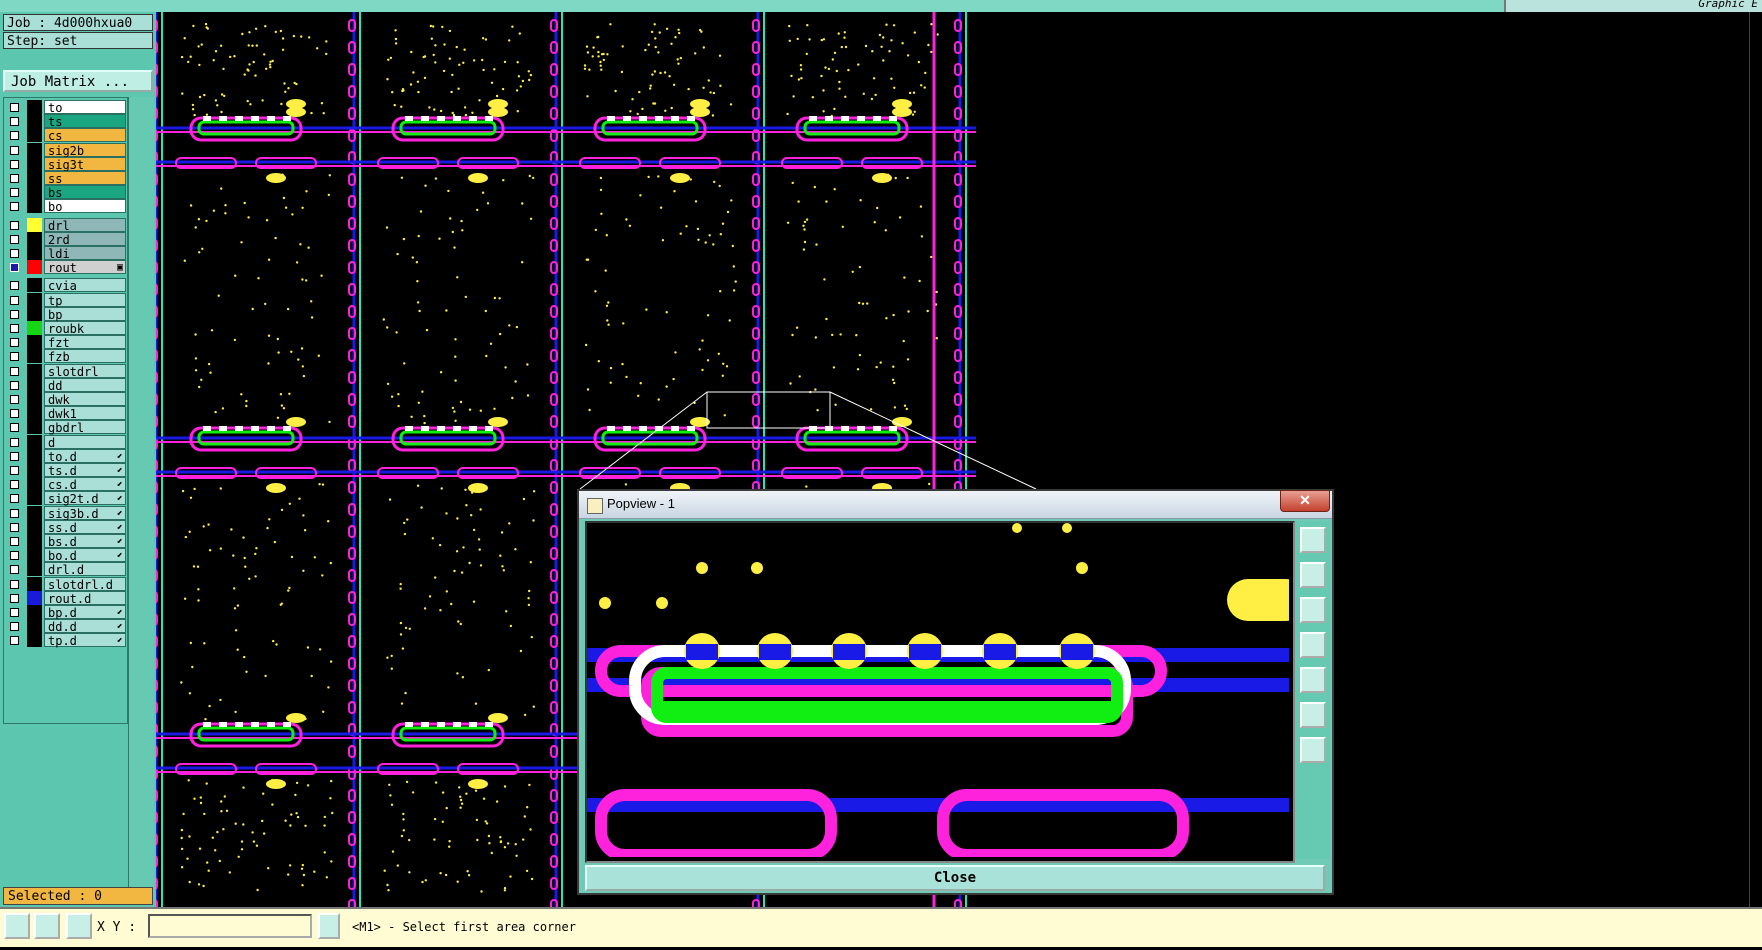 The width and height of the screenshot is (1762, 950). I want to click on xy-input, so click(230, 926).